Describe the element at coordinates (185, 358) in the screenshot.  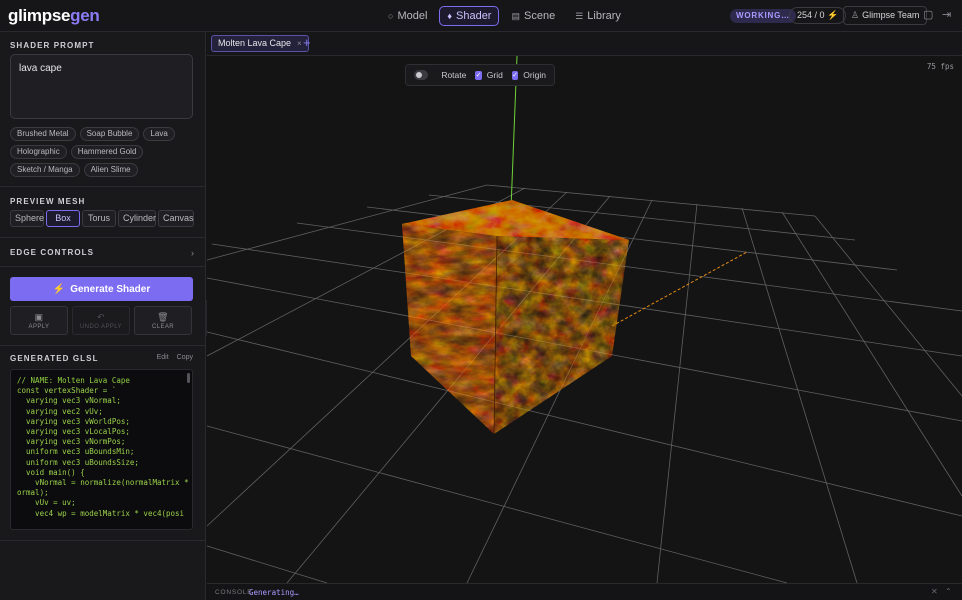
I see `copy-link: Copy` at that location.